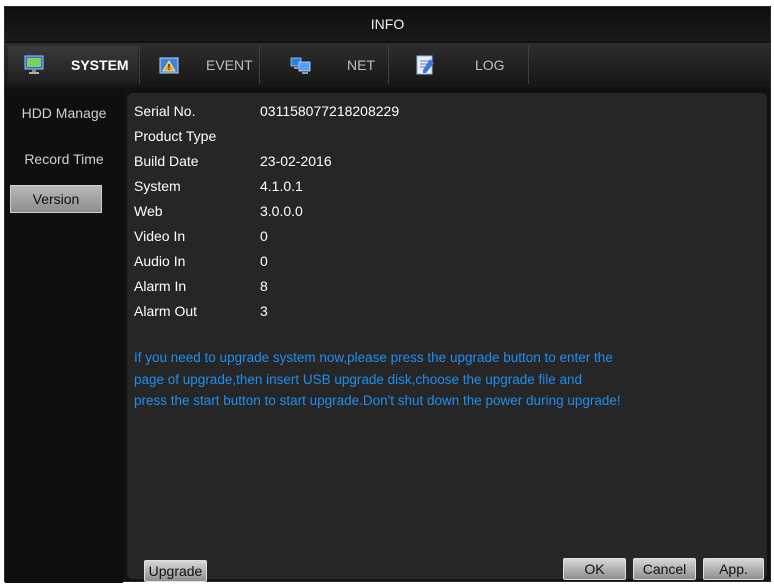 The height and width of the screenshot is (585, 774). I want to click on tab-system-label: SYSTEM, so click(100, 65).